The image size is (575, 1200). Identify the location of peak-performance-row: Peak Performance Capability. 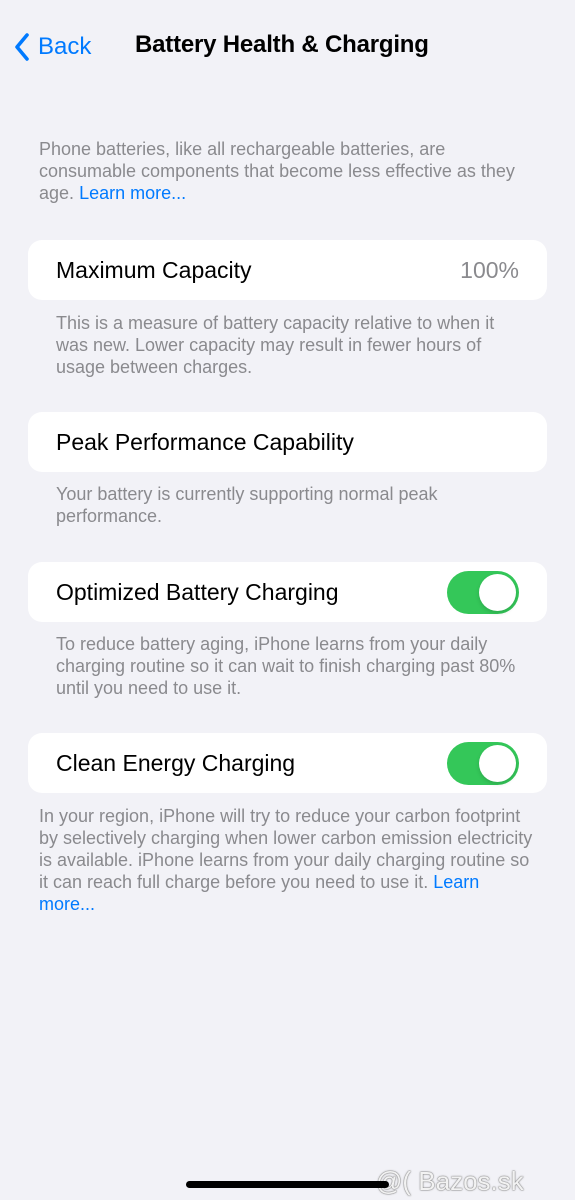
(287, 442).